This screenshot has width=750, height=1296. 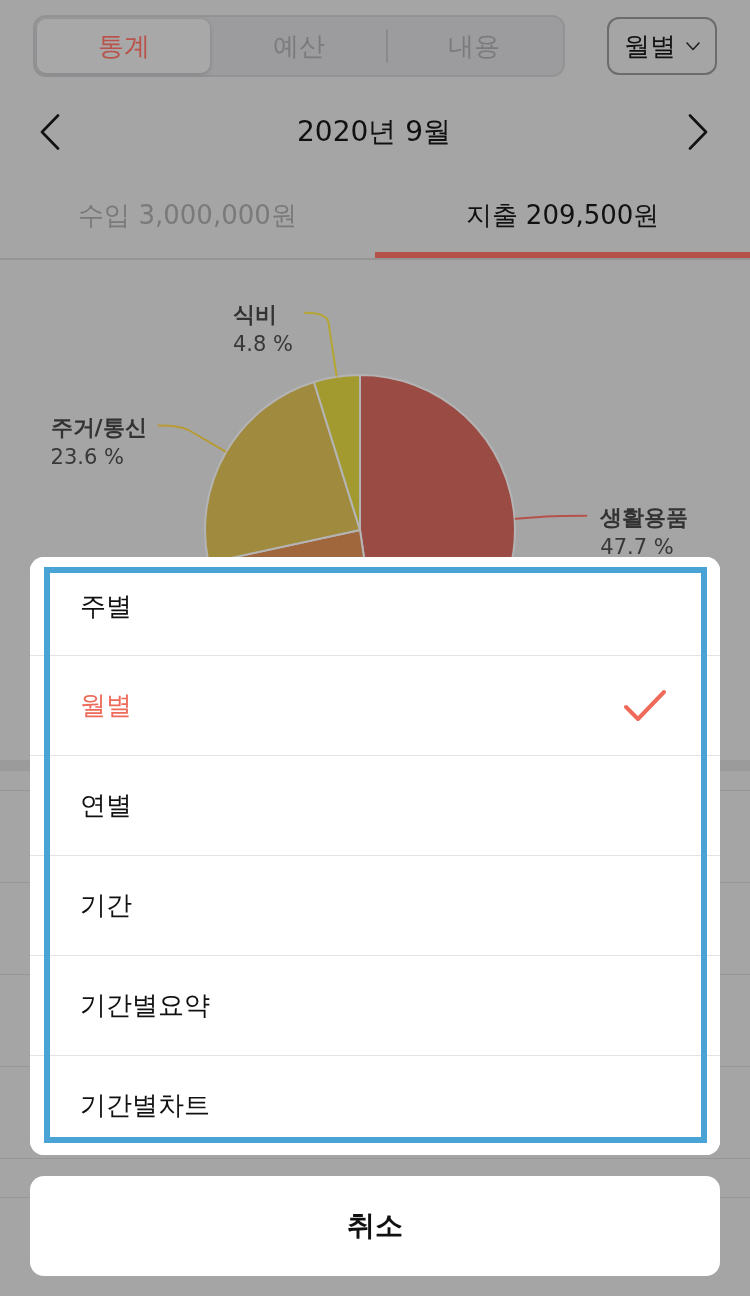 I want to click on cancel-button: 취소, so click(x=375, y=1226).